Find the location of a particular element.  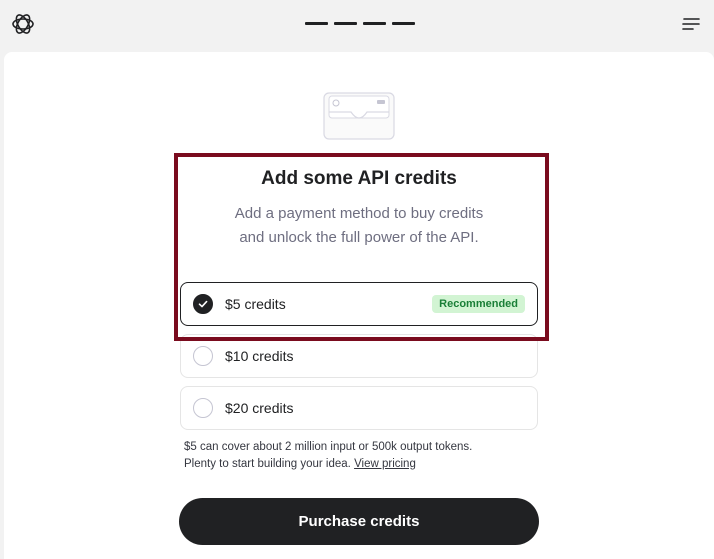

note-text: Plenty to start building your idea. is located at coordinates (267, 464).